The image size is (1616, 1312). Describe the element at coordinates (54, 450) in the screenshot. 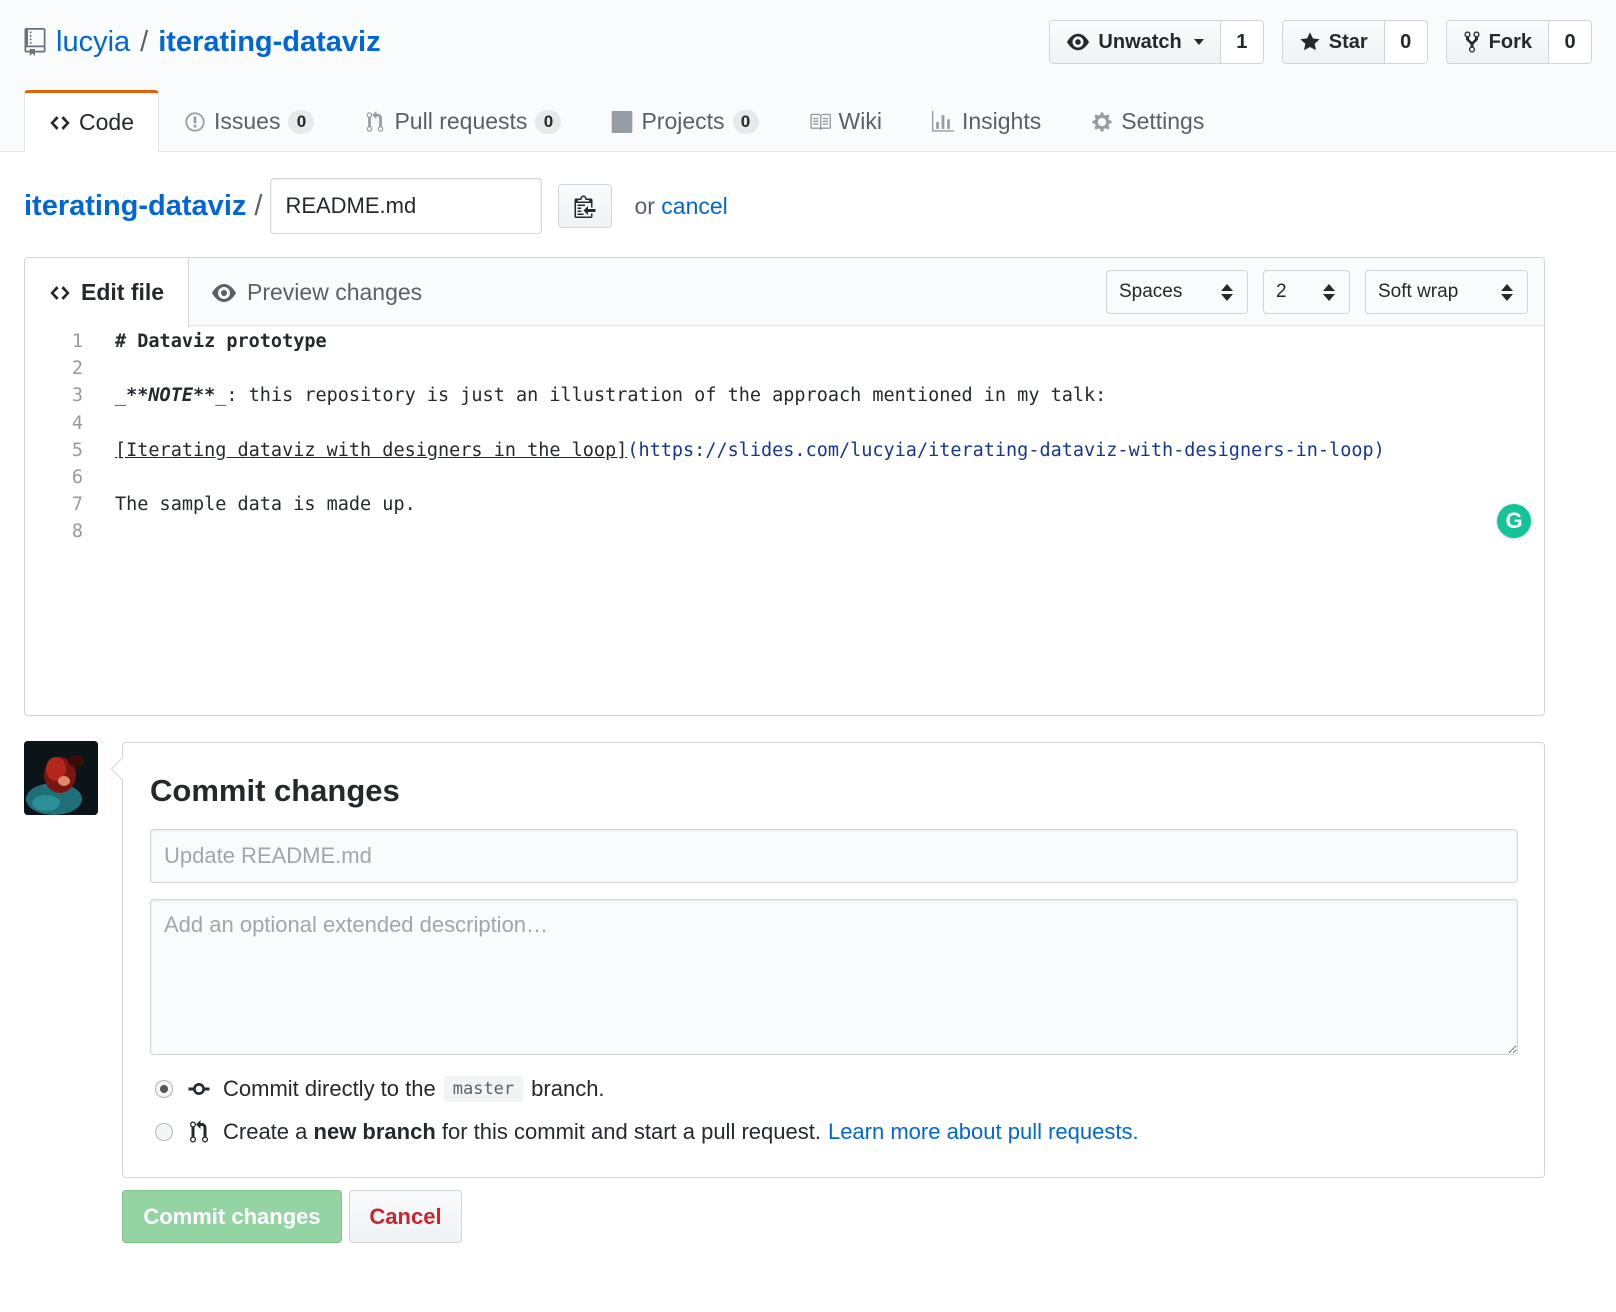

I see `line-number: 5` at that location.